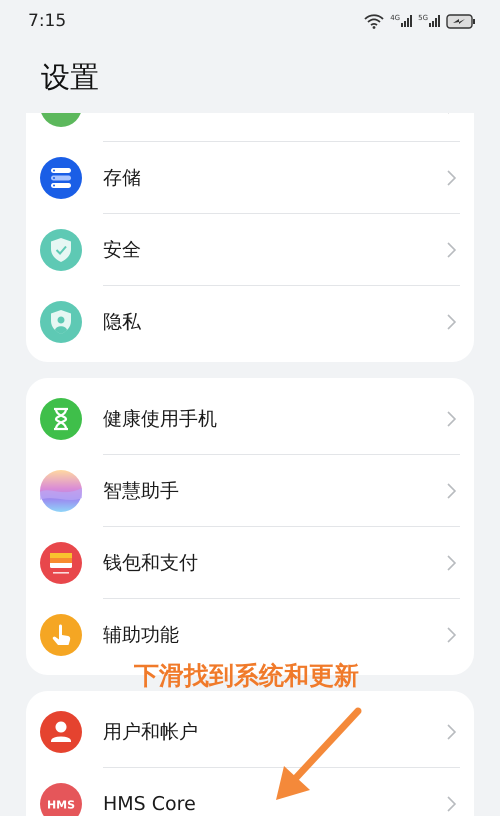  I want to click on settings-item: 智慧助手, so click(250, 490).